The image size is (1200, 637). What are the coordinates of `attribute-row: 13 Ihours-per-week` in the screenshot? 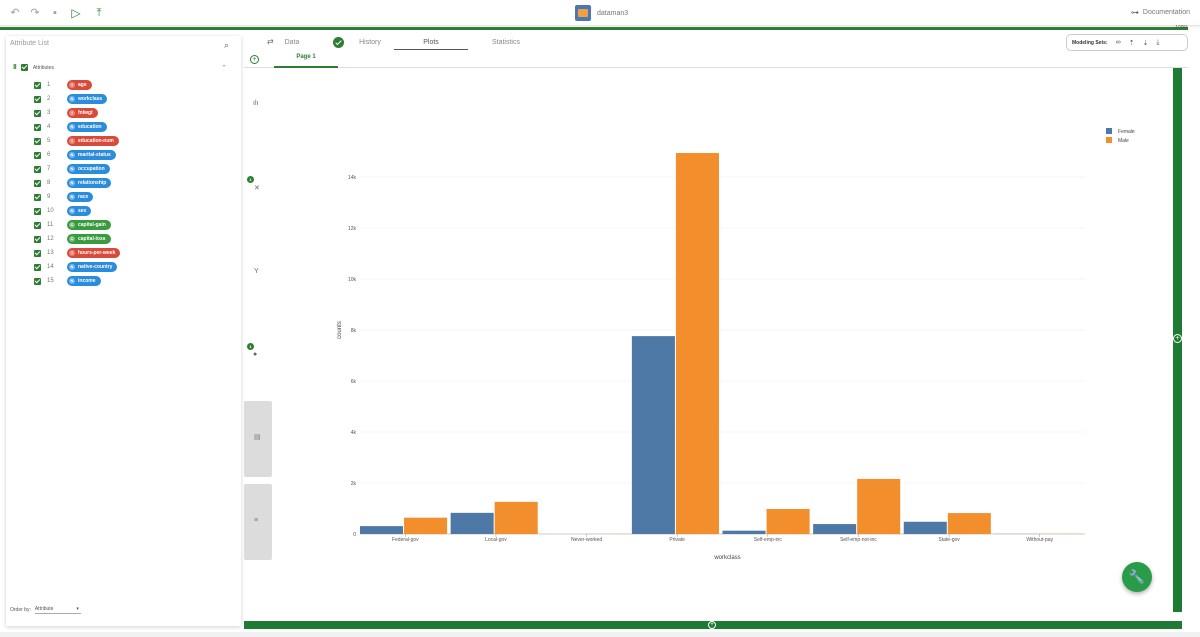 It's located at (77, 253).